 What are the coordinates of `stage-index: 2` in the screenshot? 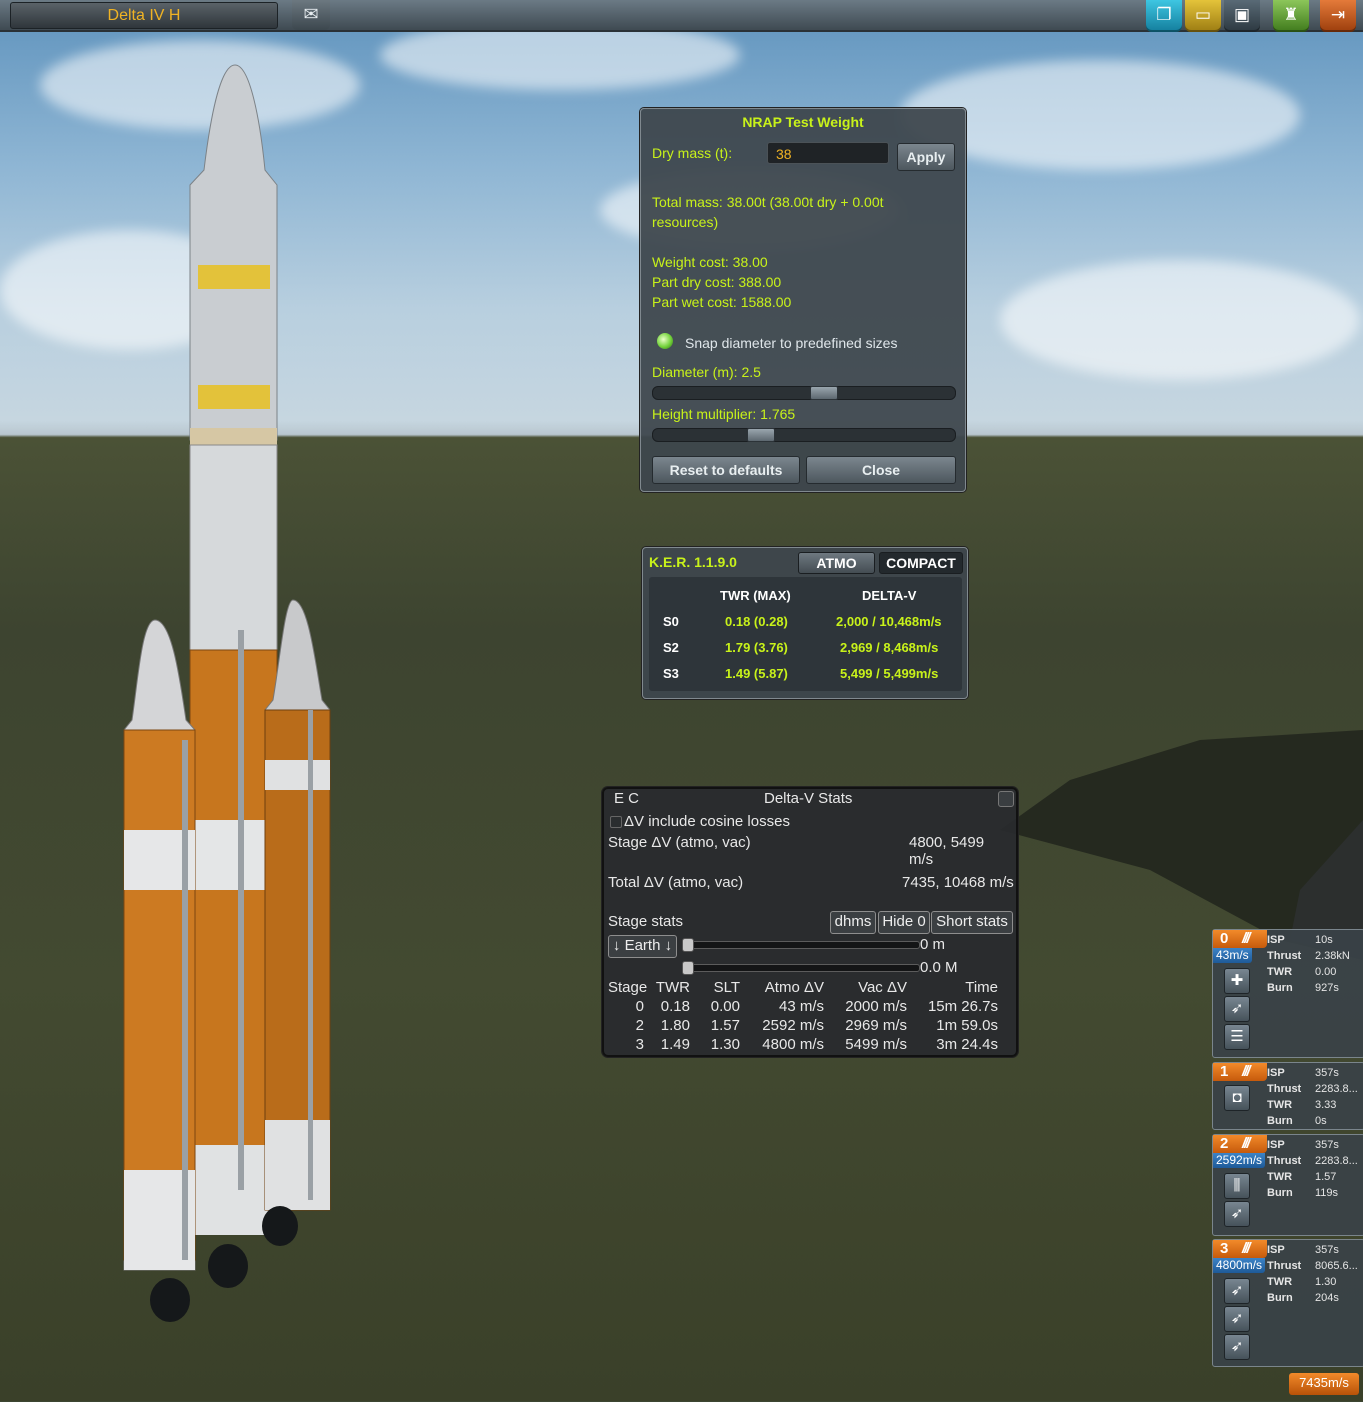 It's located at (1224, 1143).